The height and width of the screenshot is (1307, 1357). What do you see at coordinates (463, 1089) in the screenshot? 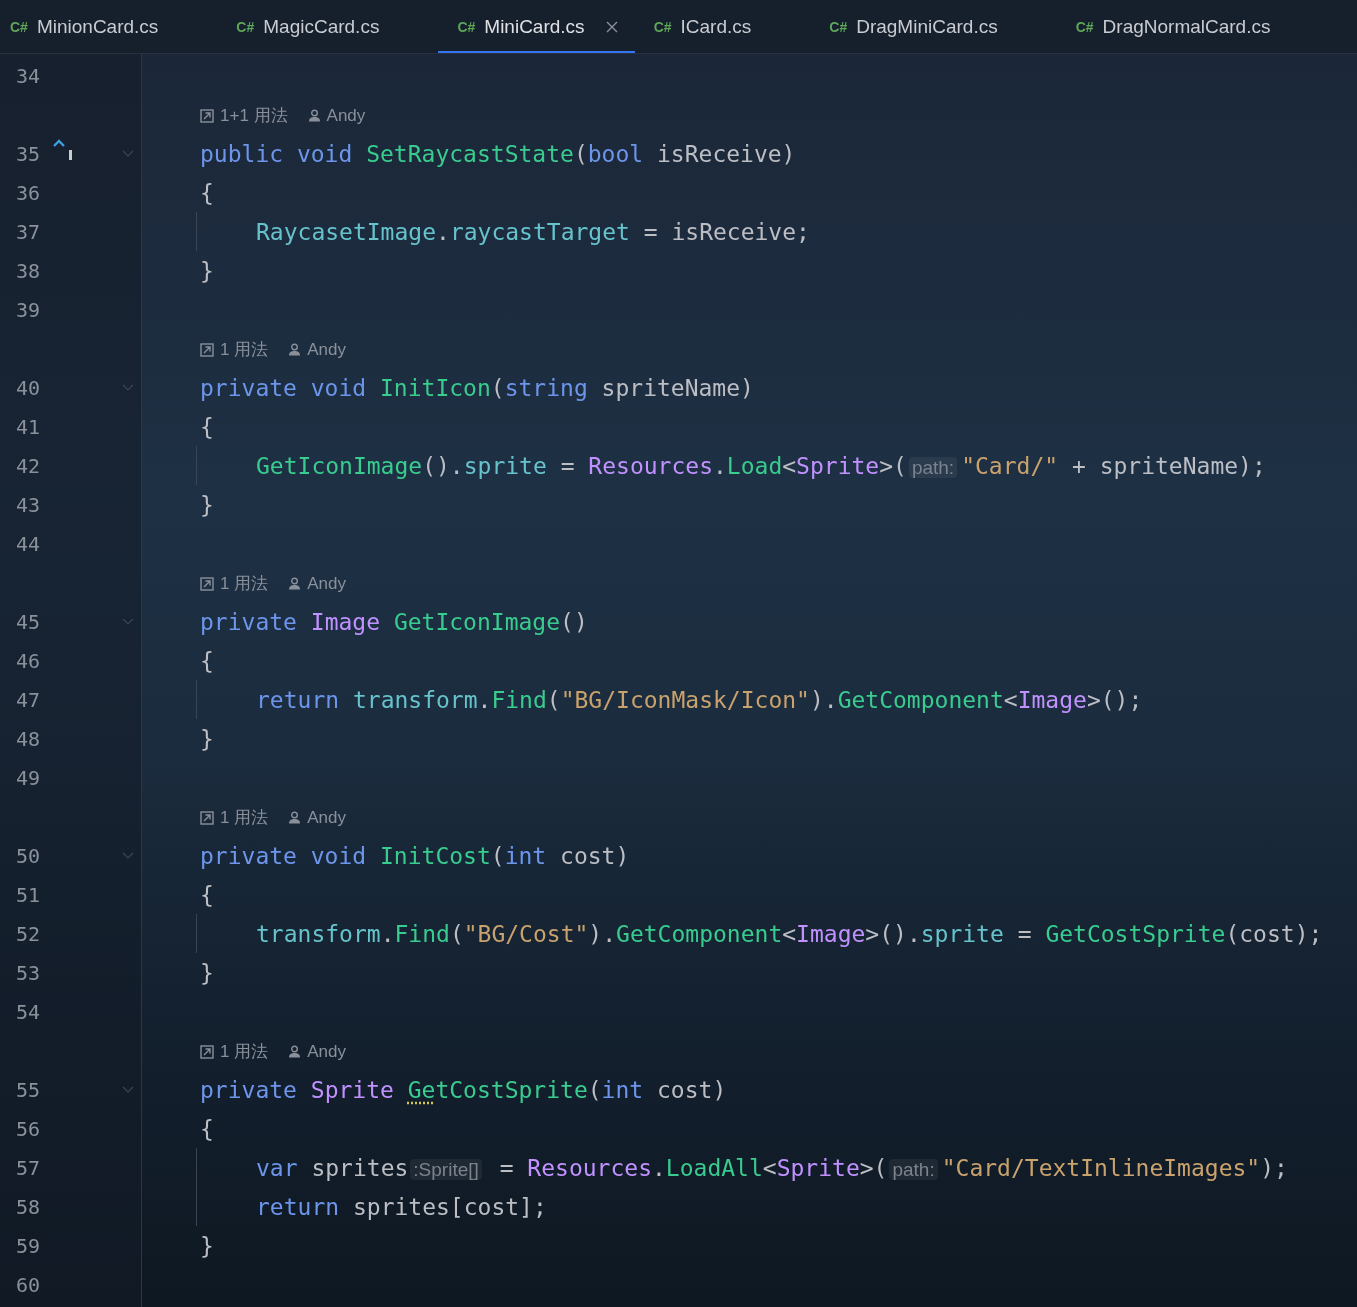
I see `code-line: private Sprite GetCostSprite(int cost)` at bounding box center [463, 1089].